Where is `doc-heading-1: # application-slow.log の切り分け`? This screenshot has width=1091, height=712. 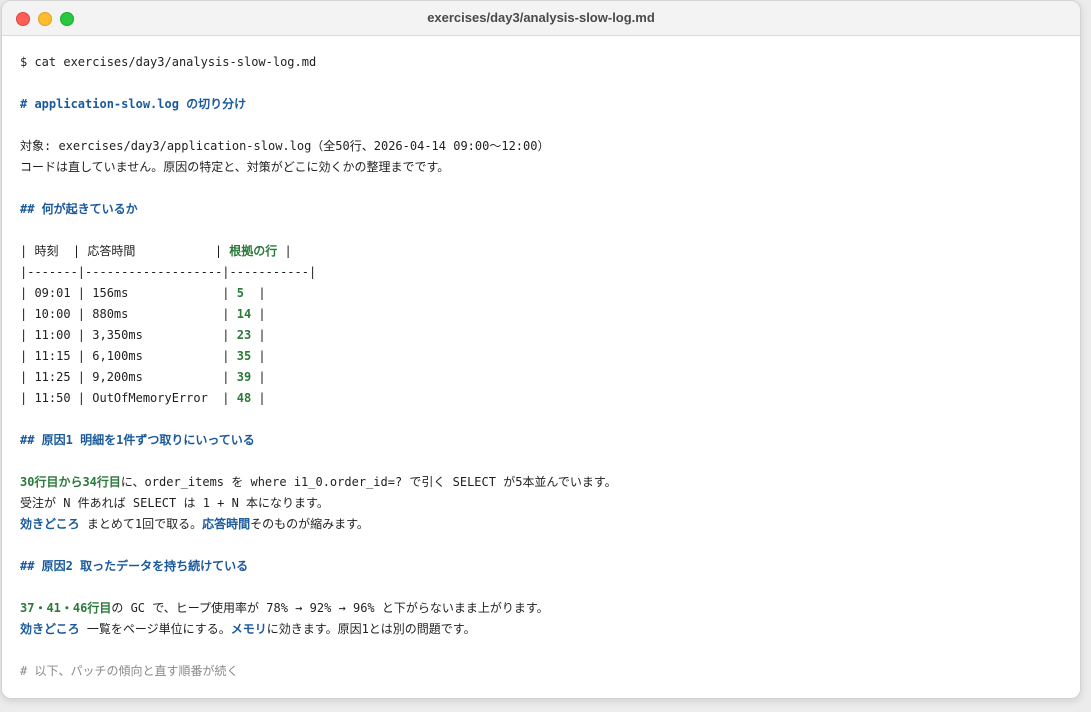 doc-heading-1: # application-slow.log の切り分け is located at coordinates (133, 104).